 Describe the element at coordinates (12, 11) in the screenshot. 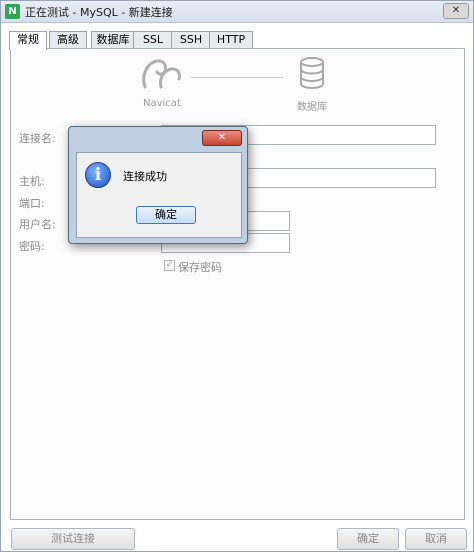

I see `navicat-icon: N` at that location.